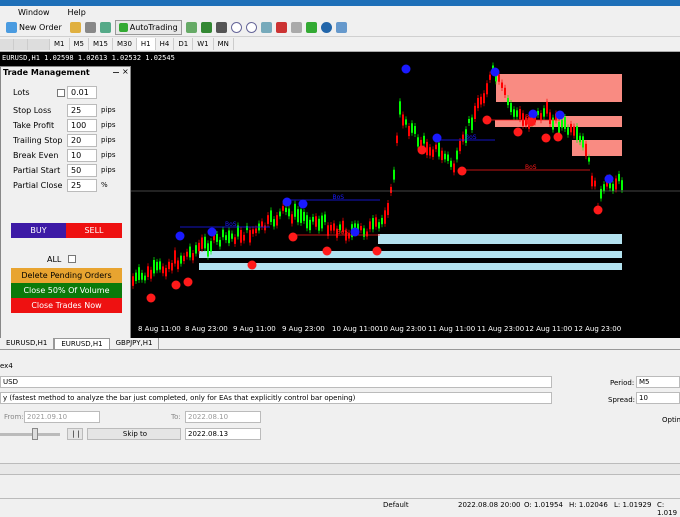  What do you see at coordinates (35, 434) in the screenshot?
I see `speed-slider-handle` at bounding box center [35, 434].